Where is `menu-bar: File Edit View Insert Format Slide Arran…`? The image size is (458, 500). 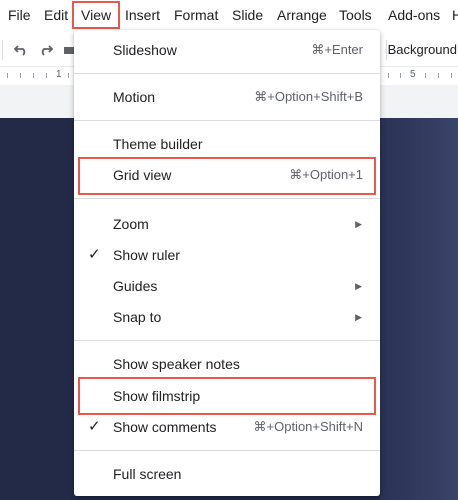 menu-bar: File Edit View Insert Format Slide Arran… is located at coordinates (229, 15).